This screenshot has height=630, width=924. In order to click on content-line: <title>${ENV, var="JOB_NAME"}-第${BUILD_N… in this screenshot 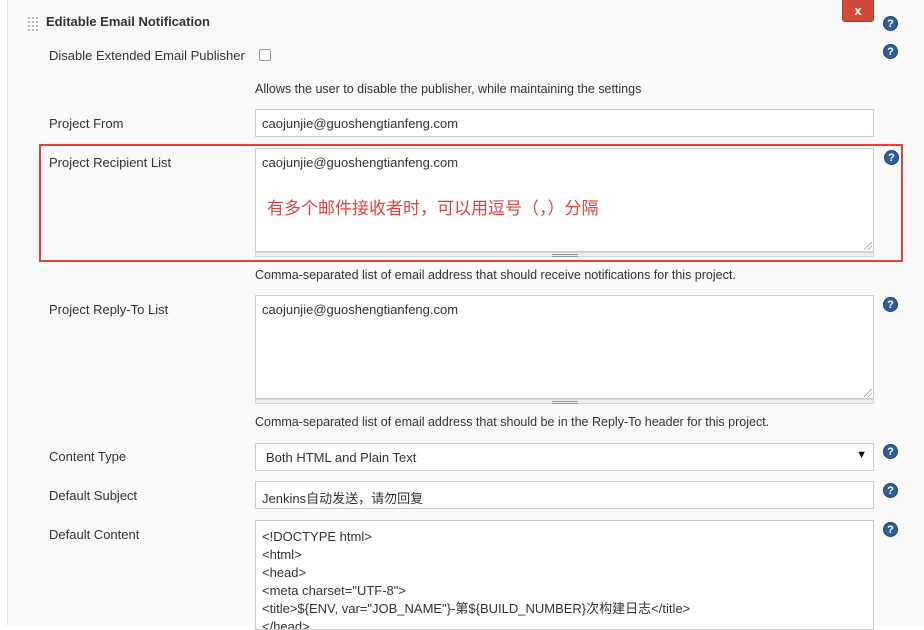, I will do `click(476, 608)`.